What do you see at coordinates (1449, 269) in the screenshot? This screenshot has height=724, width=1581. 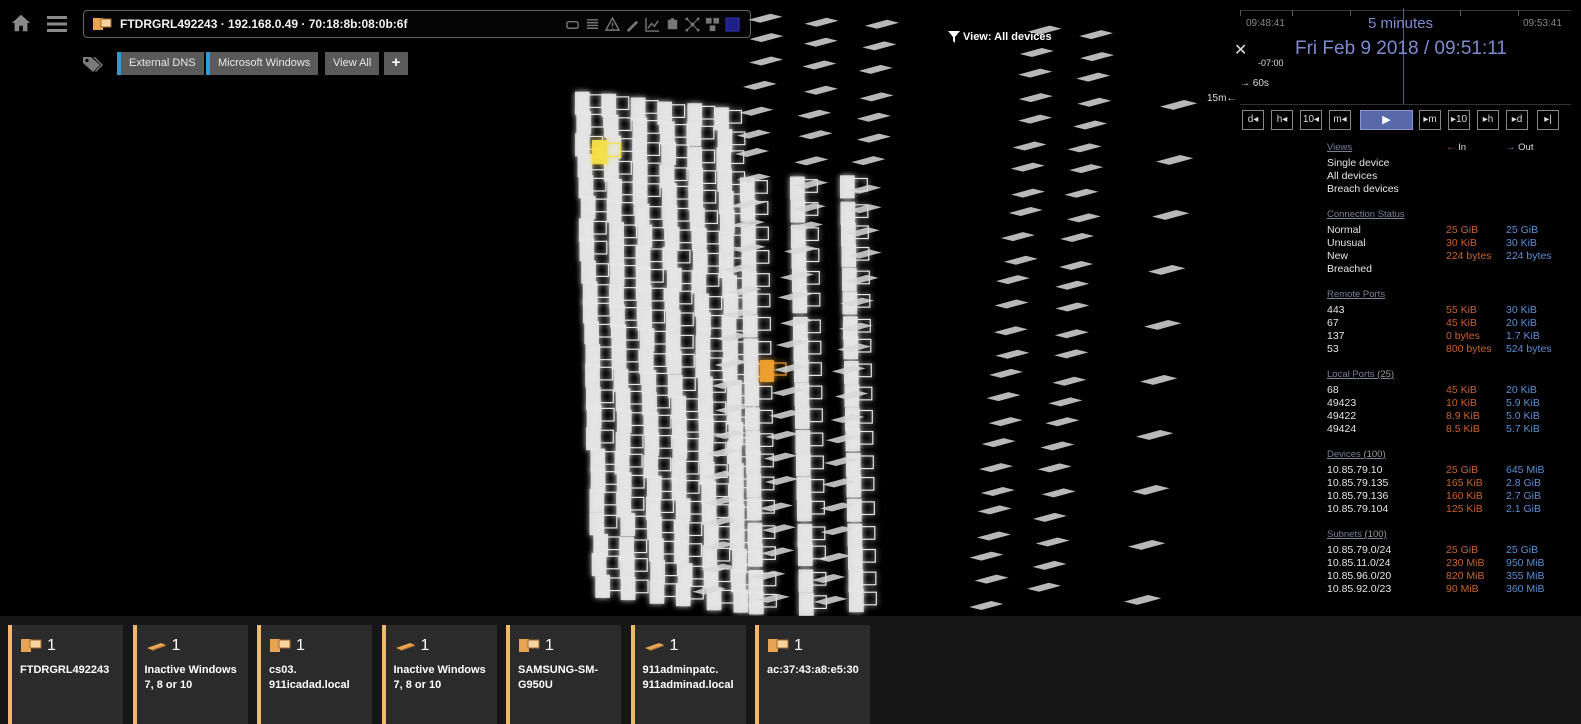 I see `stat-row: Breached` at bounding box center [1449, 269].